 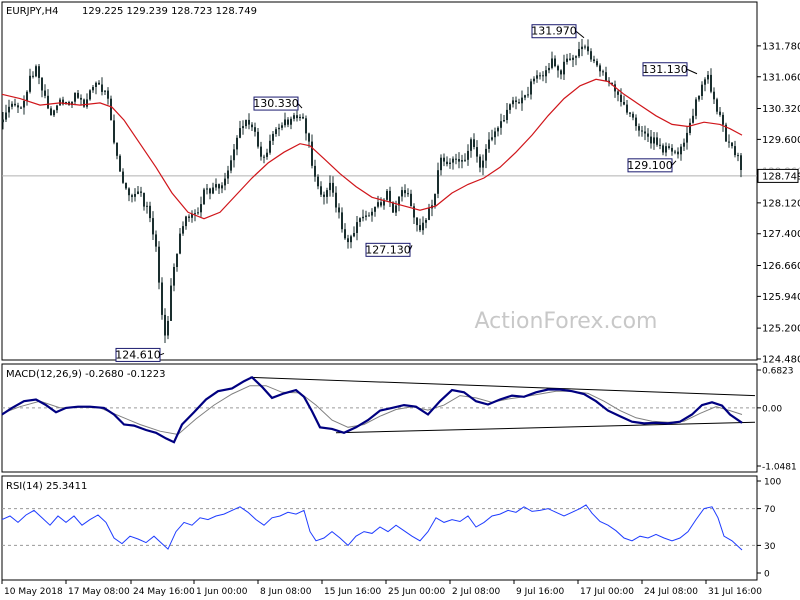 I want to click on rsi-title: RSI(14) 25.3411, so click(x=46, y=486).